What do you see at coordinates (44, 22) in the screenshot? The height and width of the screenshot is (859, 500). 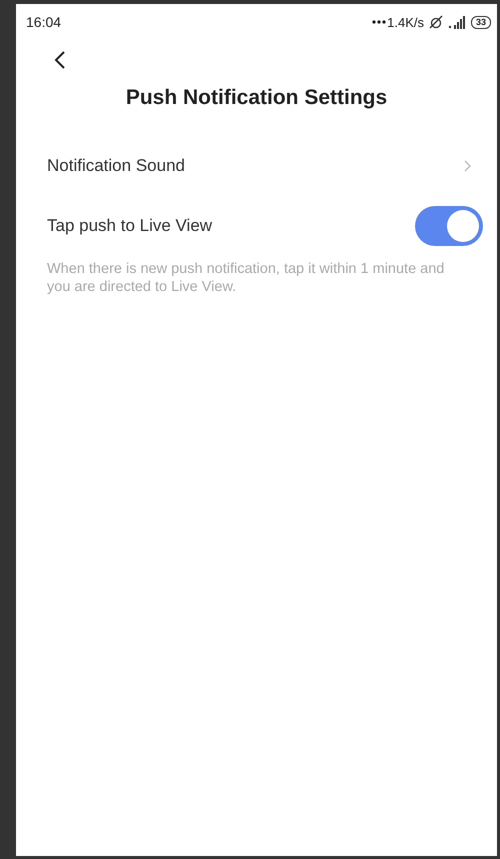 I see `status-time: 16:04` at bounding box center [44, 22].